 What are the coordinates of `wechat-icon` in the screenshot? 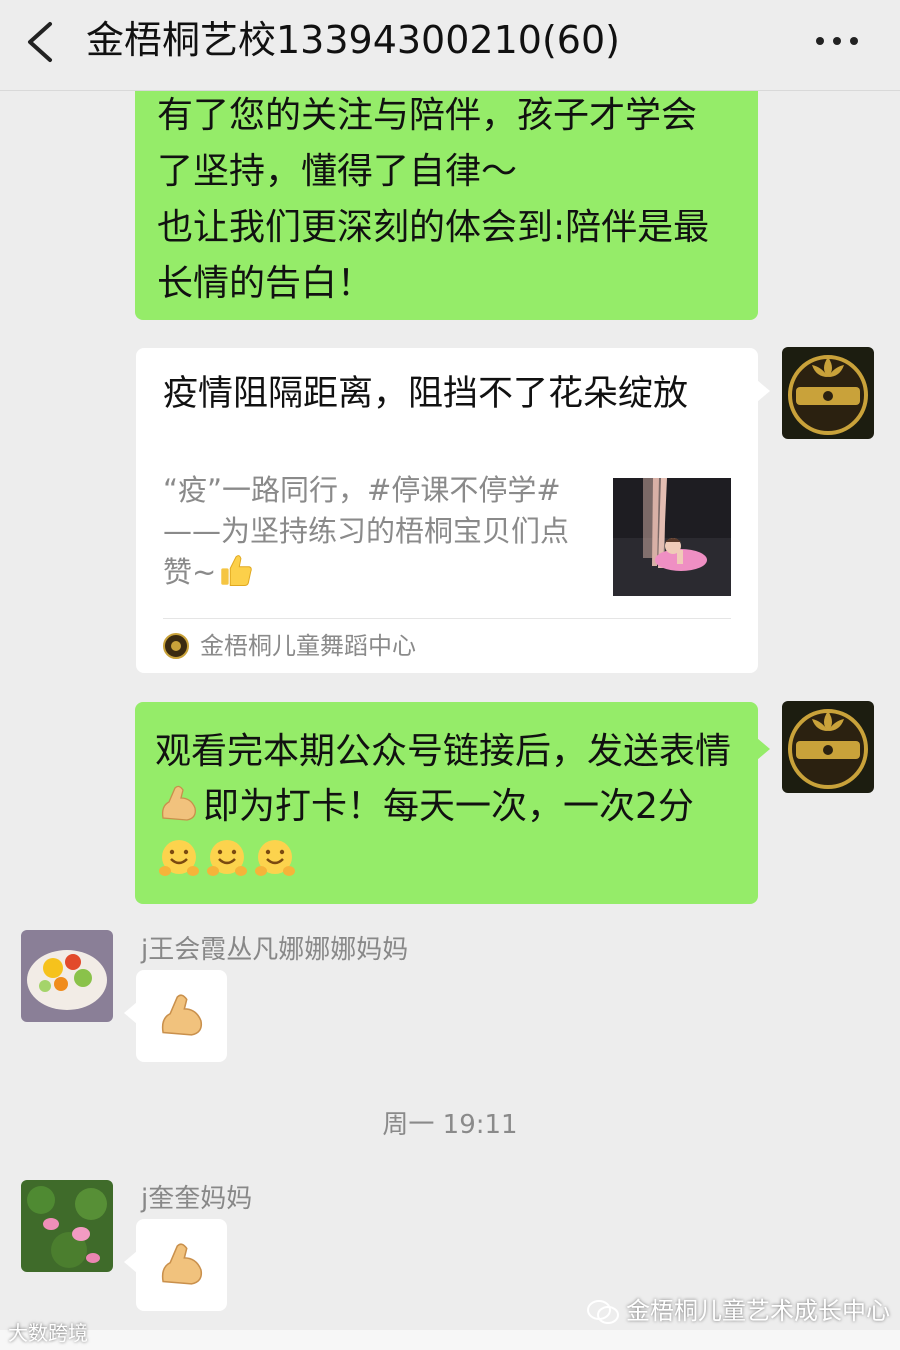 It's located at (603, 1312).